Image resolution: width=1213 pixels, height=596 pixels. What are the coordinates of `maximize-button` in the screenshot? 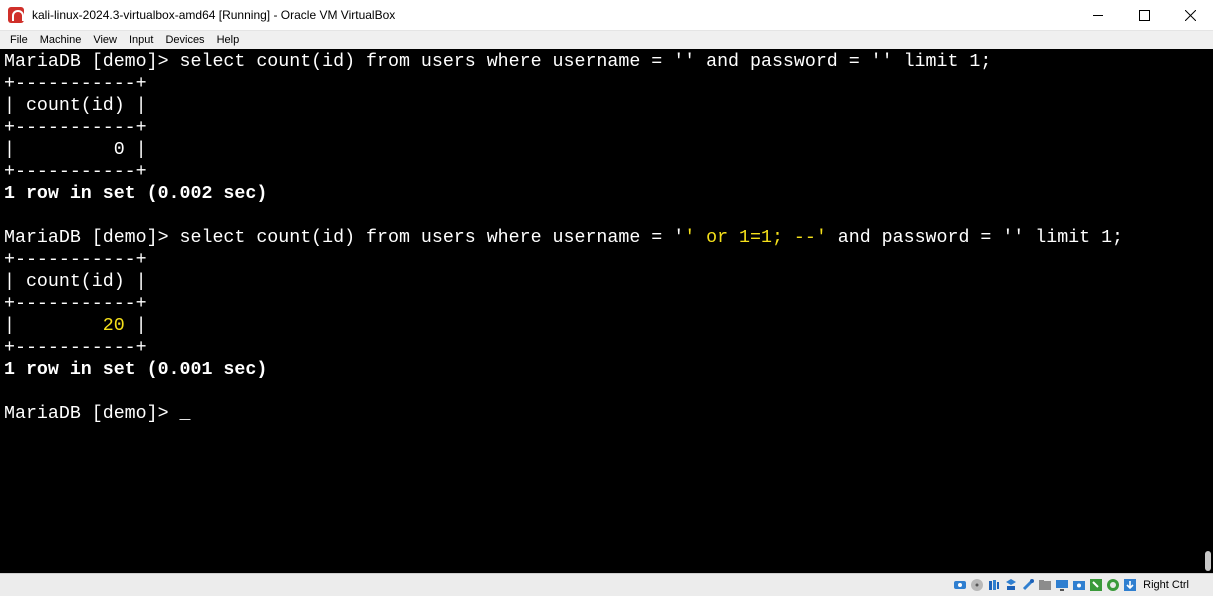 It's located at (1144, 15).